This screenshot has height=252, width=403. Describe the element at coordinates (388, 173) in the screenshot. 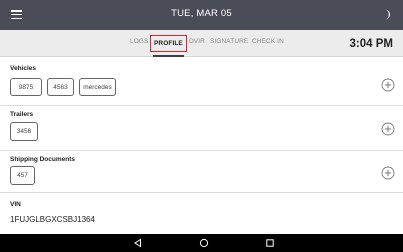

I see `add-shipping-document-plus-icon` at that location.